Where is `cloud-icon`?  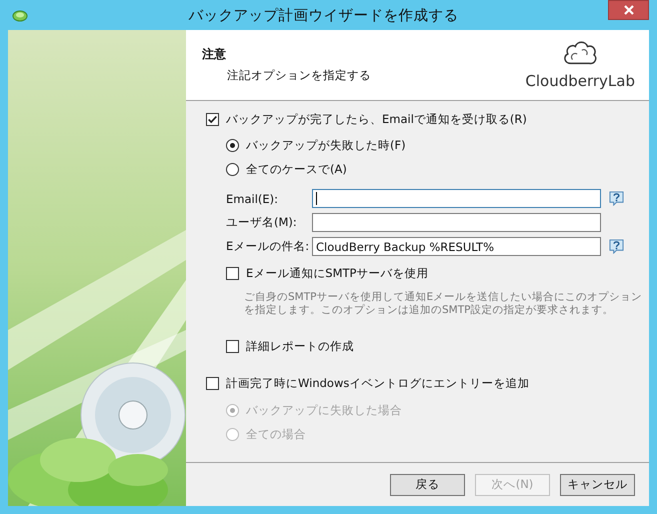 cloud-icon is located at coordinates (20, 15).